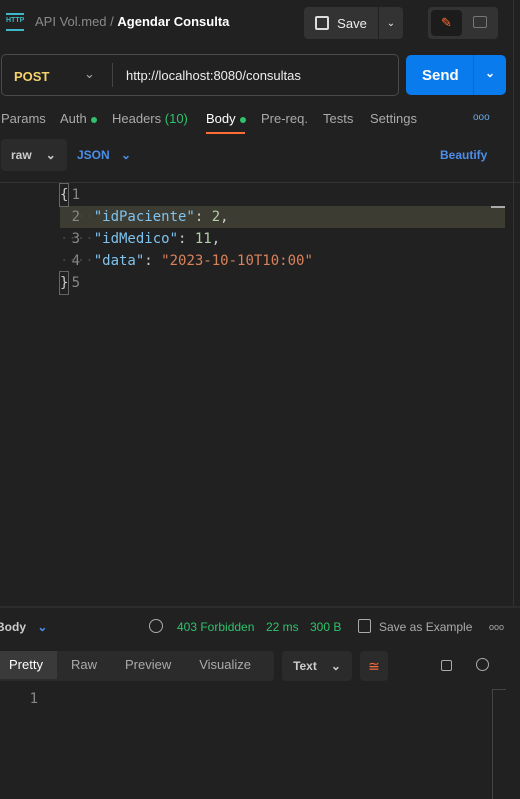  What do you see at coordinates (338, 118) in the screenshot?
I see `tab-tests: Tests` at bounding box center [338, 118].